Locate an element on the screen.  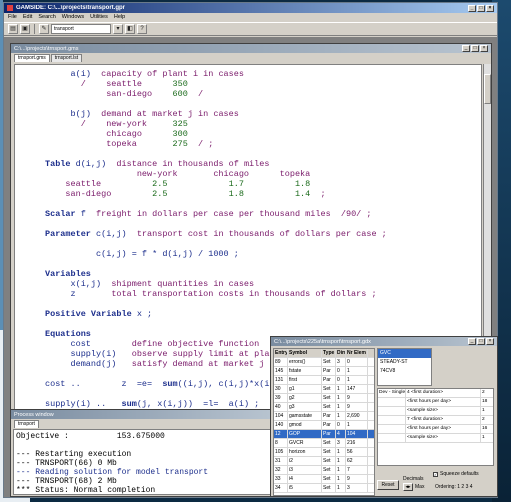
run-icon: ✎ is located at coordinates (44, 29).